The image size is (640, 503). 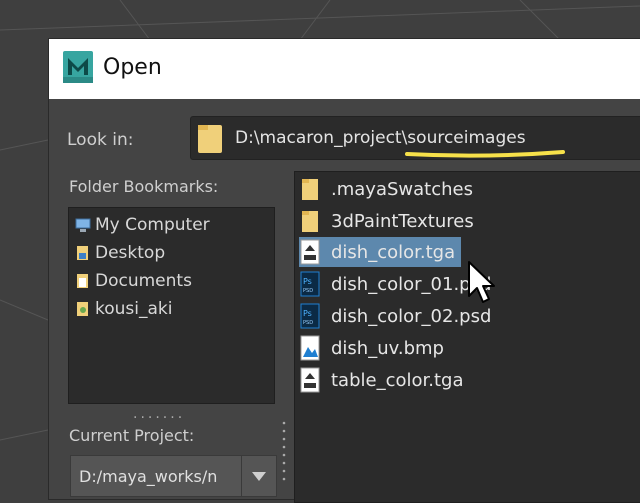 I want to click on bookmark-desktop: Desktop, so click(x=120, y=253).